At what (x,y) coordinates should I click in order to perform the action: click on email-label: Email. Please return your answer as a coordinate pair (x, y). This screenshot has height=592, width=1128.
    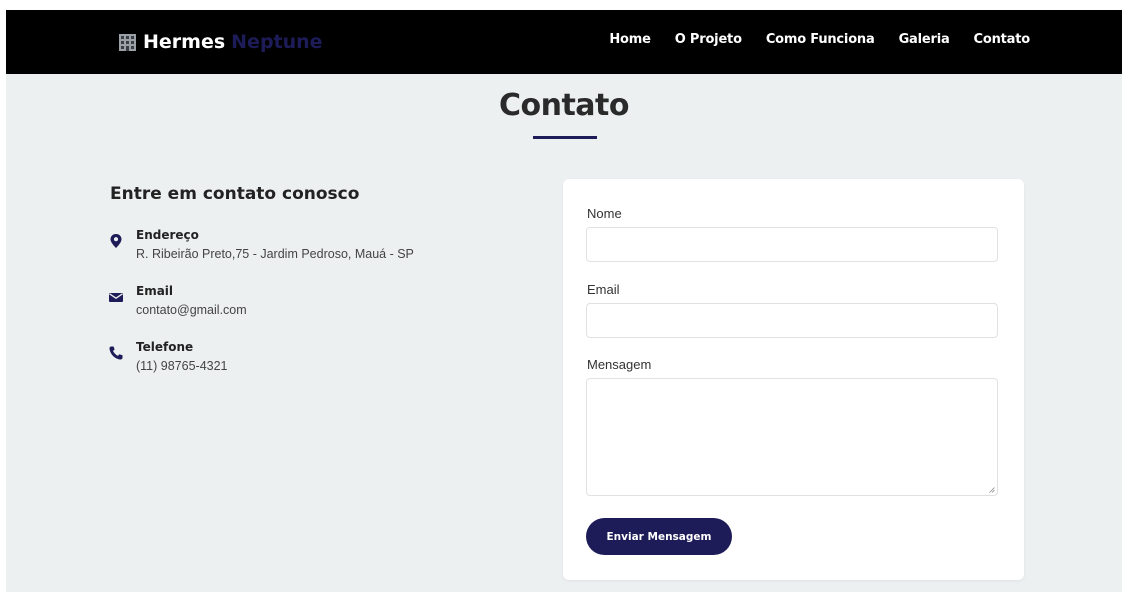
    Looking at the image, I should click on (155, 291).